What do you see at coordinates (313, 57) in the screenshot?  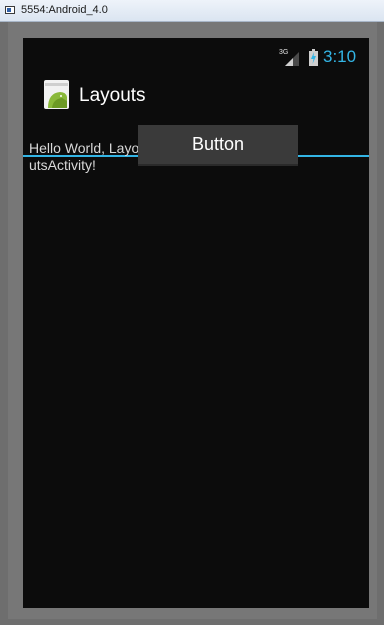 I see `battery-charging-icon` at bounding box center [313, 57].